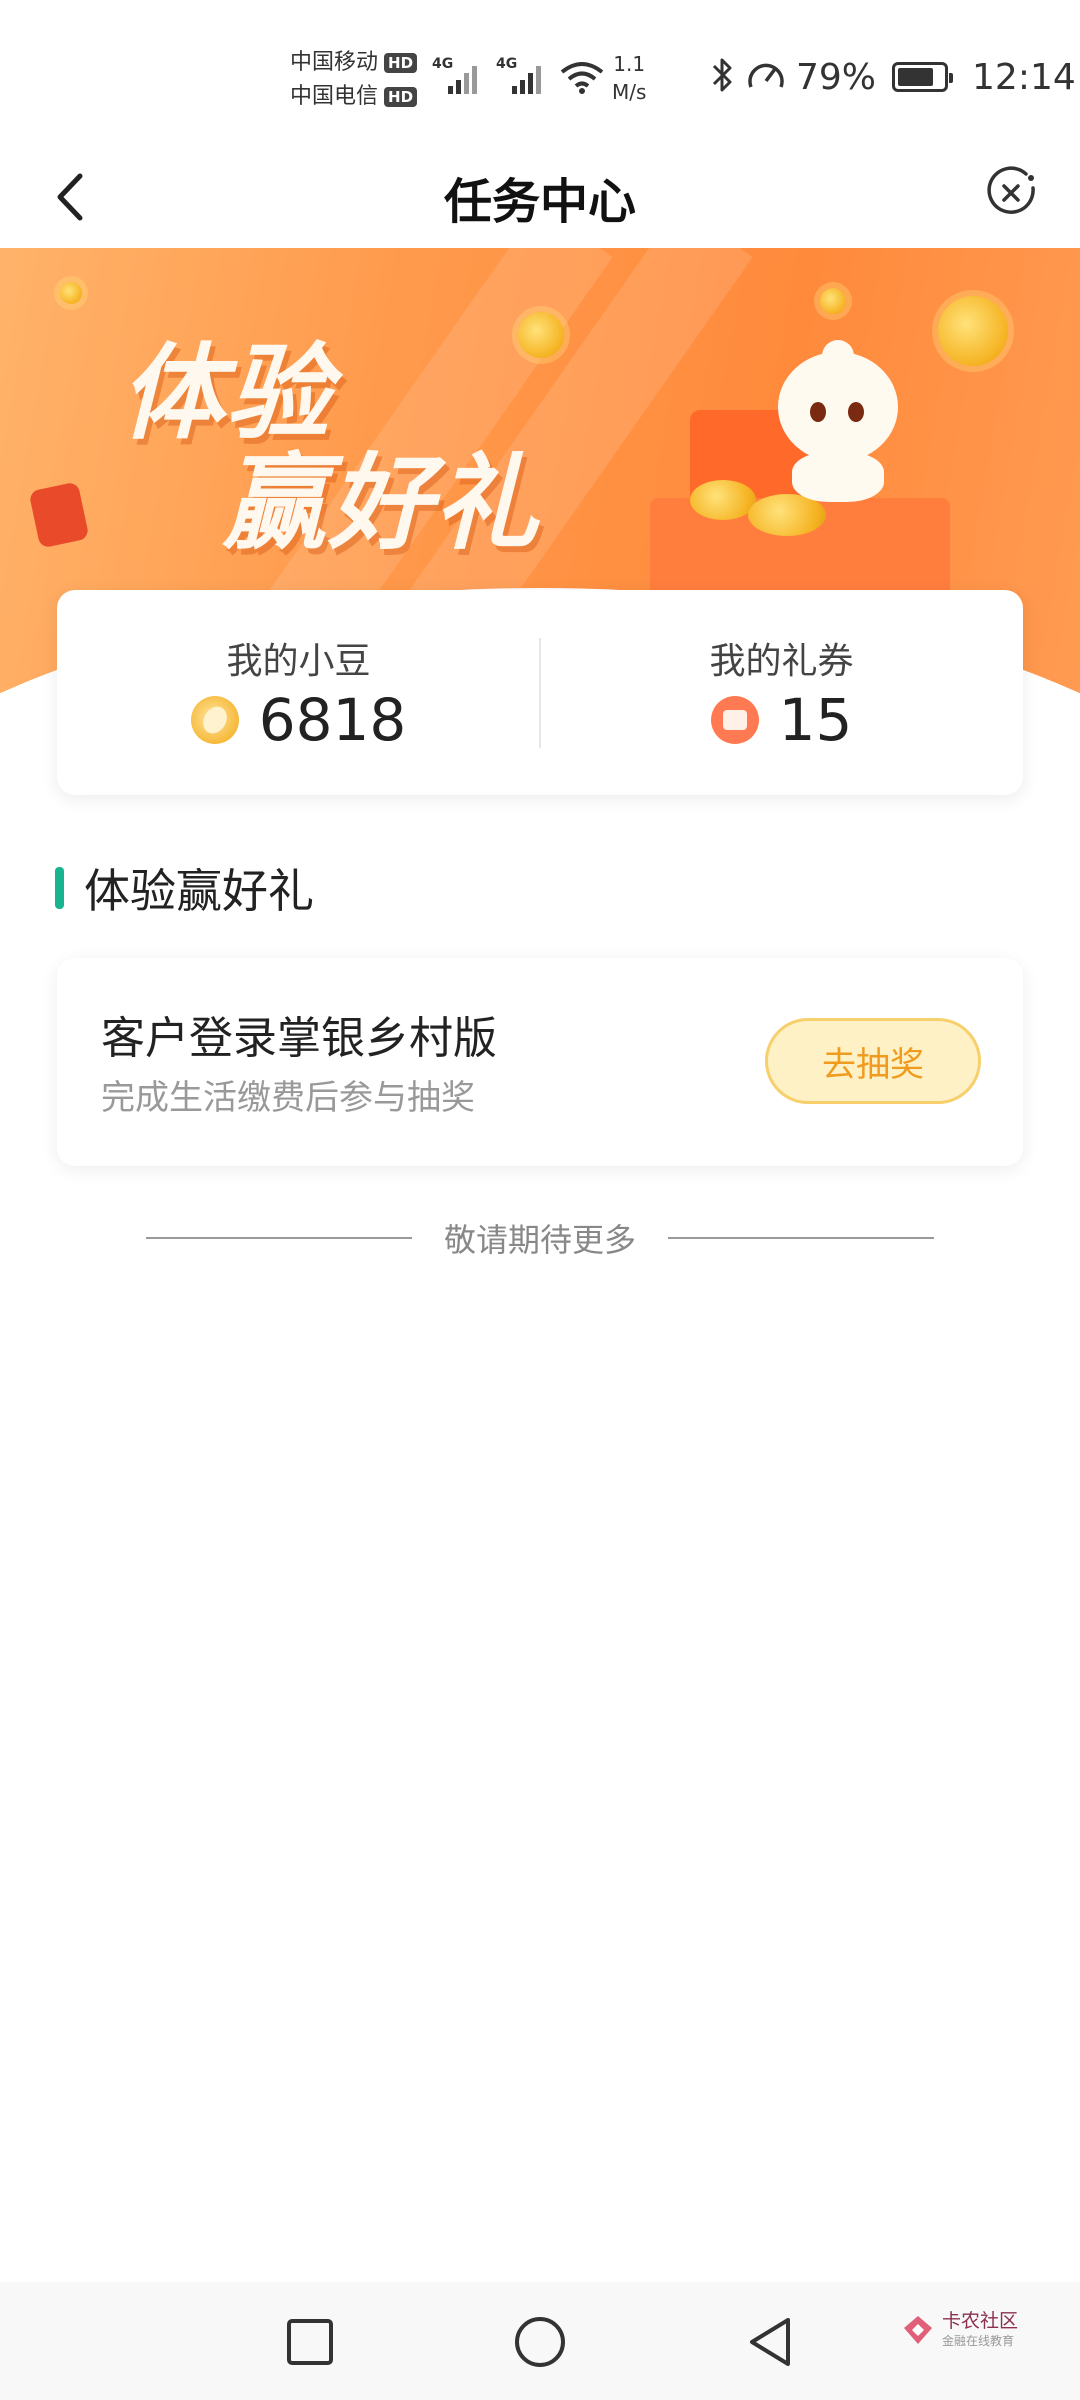  What do you see at coordinates (1024, 77) in the screenshot?
I see `clock: 12:14` at bounding box center [1024, 77].